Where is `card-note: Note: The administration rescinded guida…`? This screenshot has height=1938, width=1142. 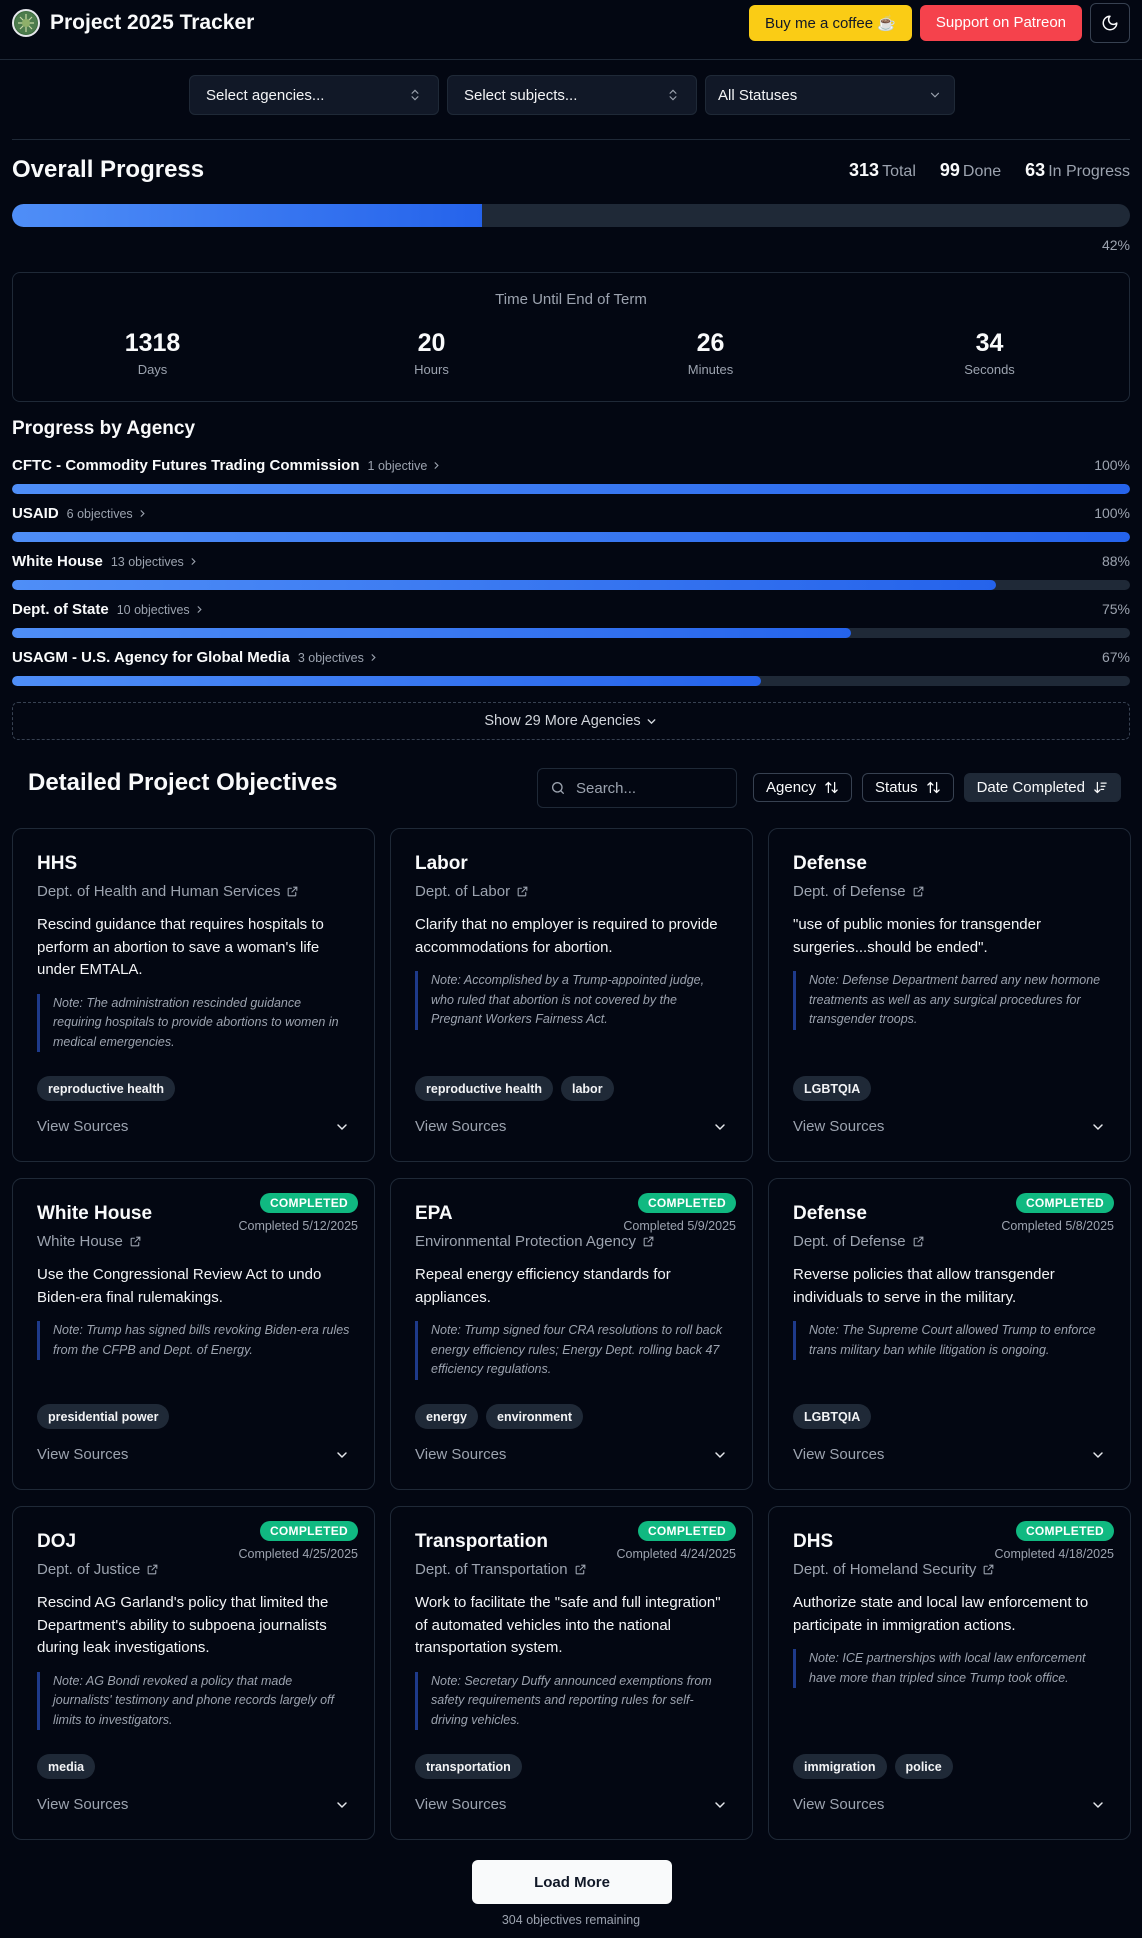 card-note: Note: The administration rescinded guida… is located at coordinates (193, 1022).